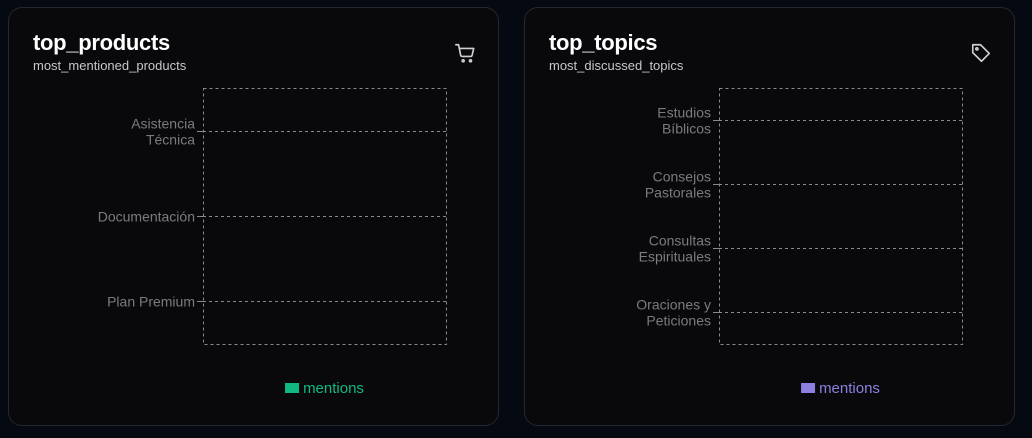 Image resolution: width=1032 pixels, height=438 pixels. I want to click on y-tick-label: Oraciones y Peticiones, so click(673, 313).